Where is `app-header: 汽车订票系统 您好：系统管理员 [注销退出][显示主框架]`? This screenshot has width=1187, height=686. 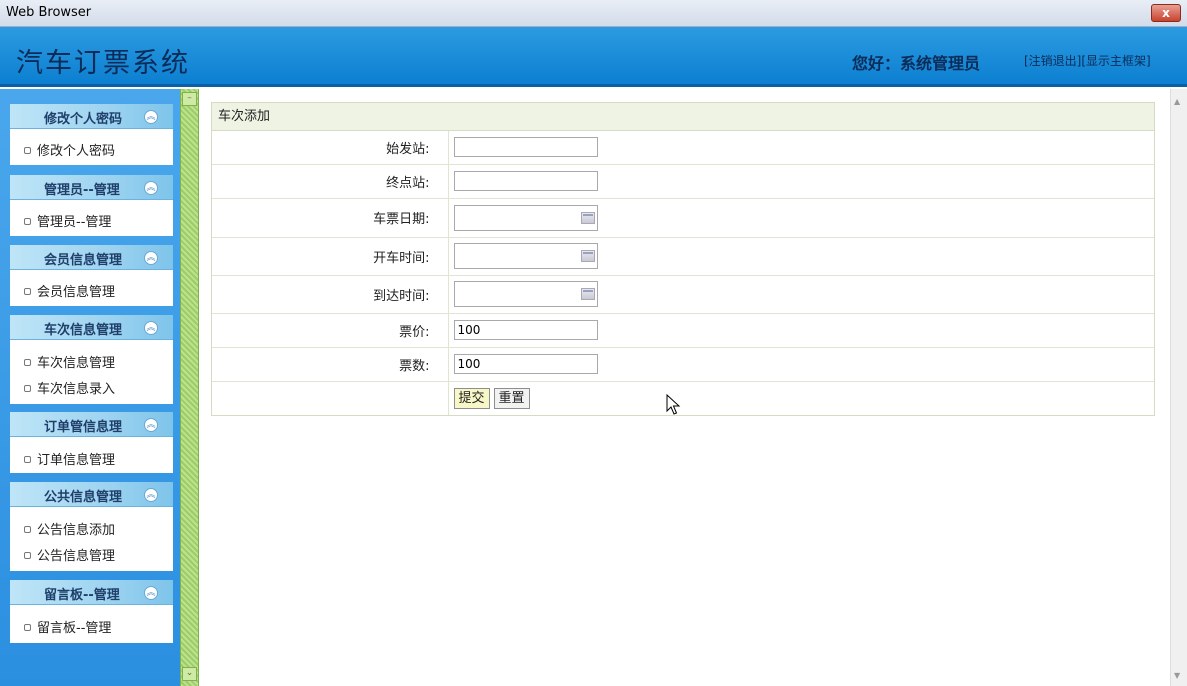
app-header: 汽车订票系统 您好：系统管理员 [注销退出][显示主框架] is located at coordinates (593, 57).